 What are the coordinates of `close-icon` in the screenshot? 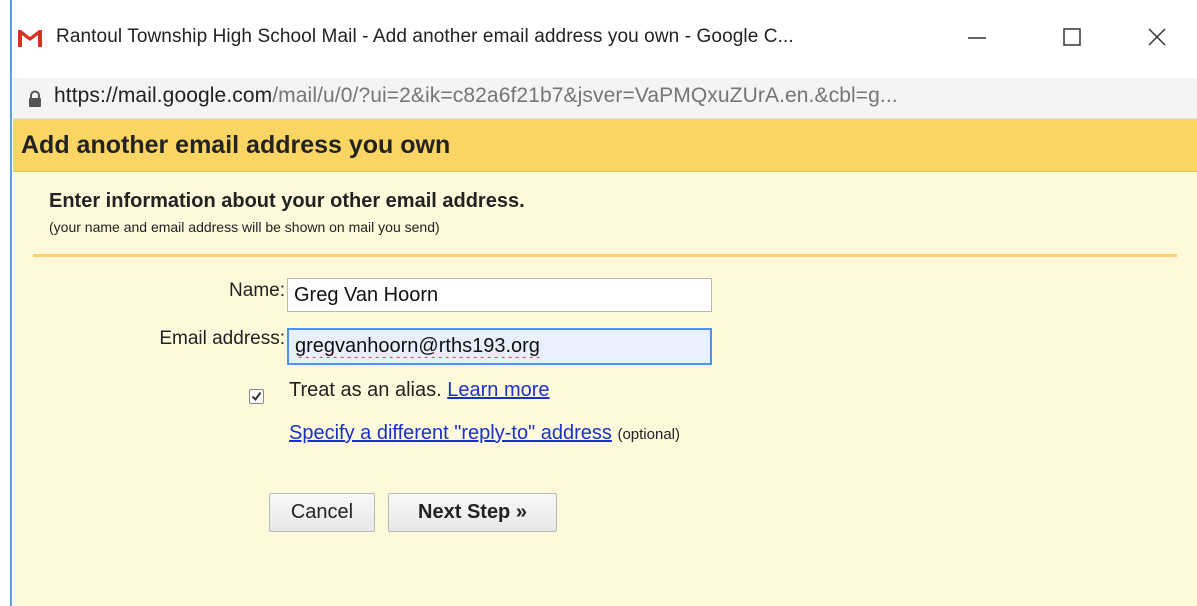 It's located at (1157, 37).